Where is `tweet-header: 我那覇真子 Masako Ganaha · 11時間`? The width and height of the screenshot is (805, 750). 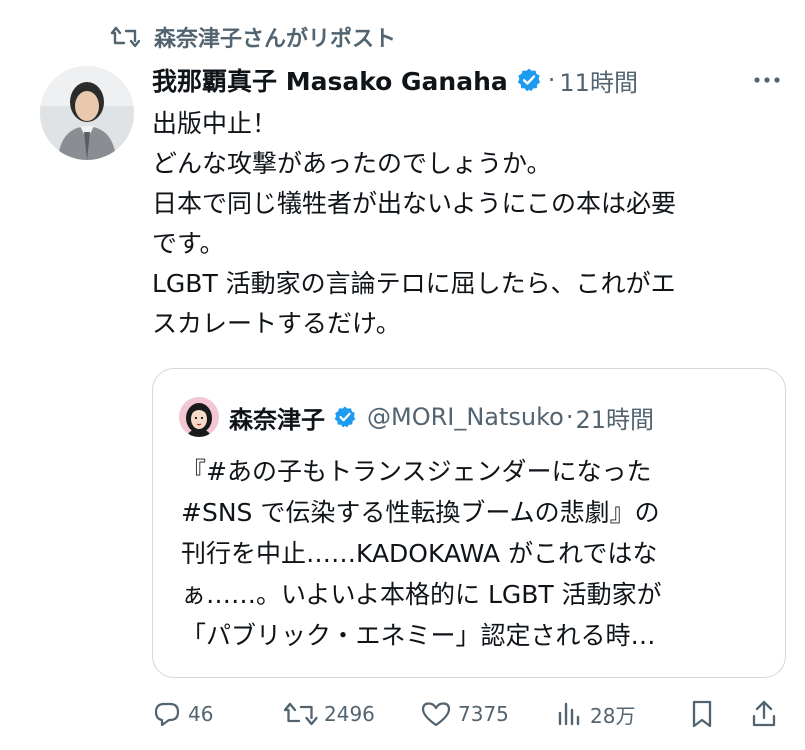 tweet-header: 我那覇真子 Masako Ganaha · 11時間 is located at coordinates (472, 80).